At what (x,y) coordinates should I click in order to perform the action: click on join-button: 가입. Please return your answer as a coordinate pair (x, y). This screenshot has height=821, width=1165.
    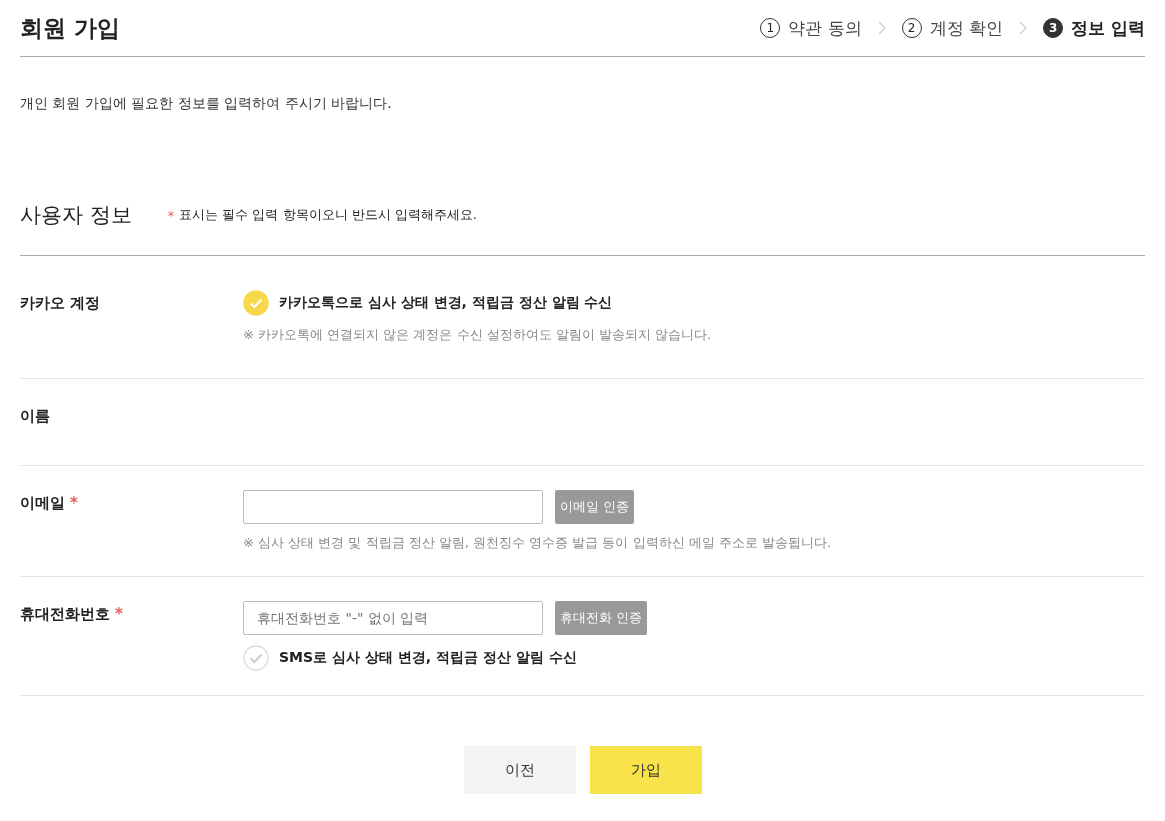
    Looking at the image, I should click on (645, 770).